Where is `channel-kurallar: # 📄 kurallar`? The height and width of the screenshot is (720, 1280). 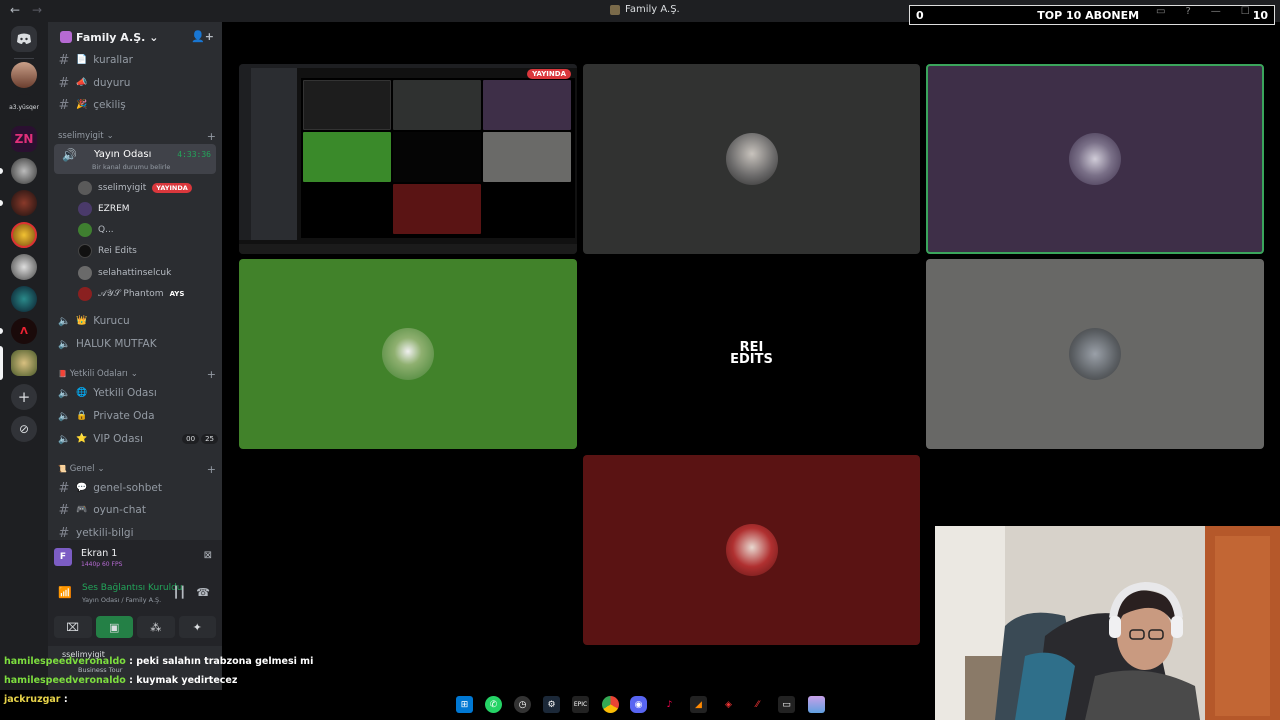 channel-kurallar: # 📄 kurallar is located at coordinates (138, 60).